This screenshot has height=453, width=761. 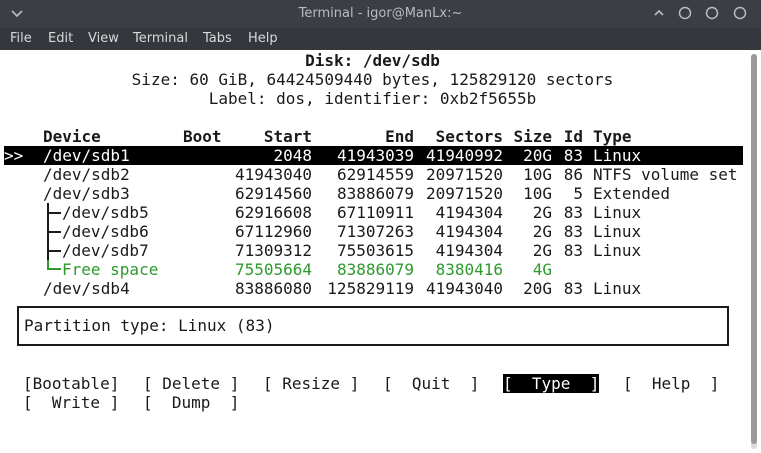 What do you see at coordinates (659, 13) in the screenshot?
I see `shade-icon` at bounding box center [659, 13].